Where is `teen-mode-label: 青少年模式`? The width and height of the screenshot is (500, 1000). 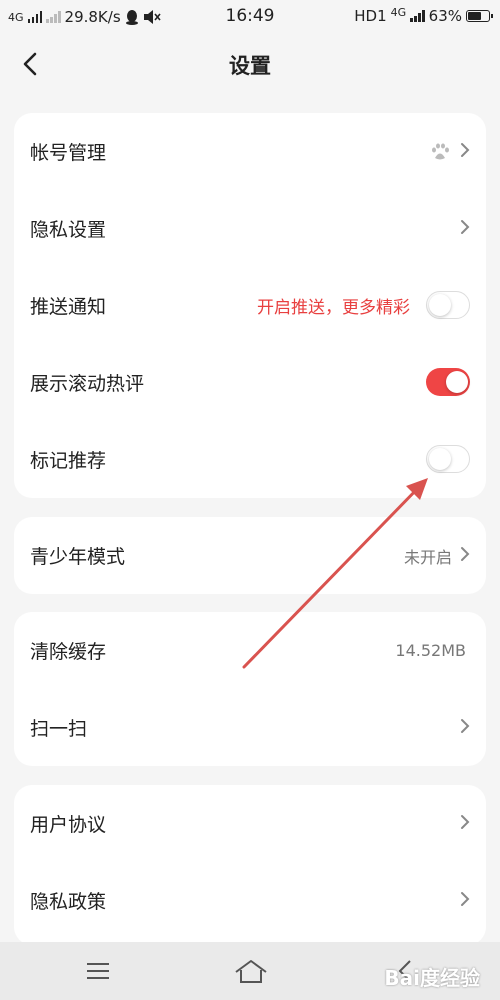 teen-mode-label: 青少年模式 is located at coordinates (78, 557).